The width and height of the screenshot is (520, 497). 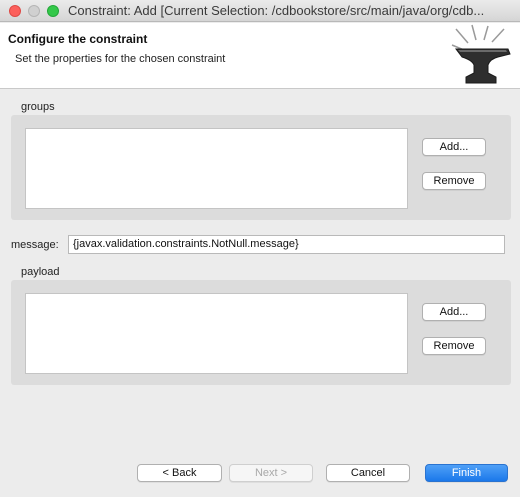 What do you see at coordinates (466, 473) in the screenshot?
I see `finish-button: Finish` at bounding box center [466, 473].